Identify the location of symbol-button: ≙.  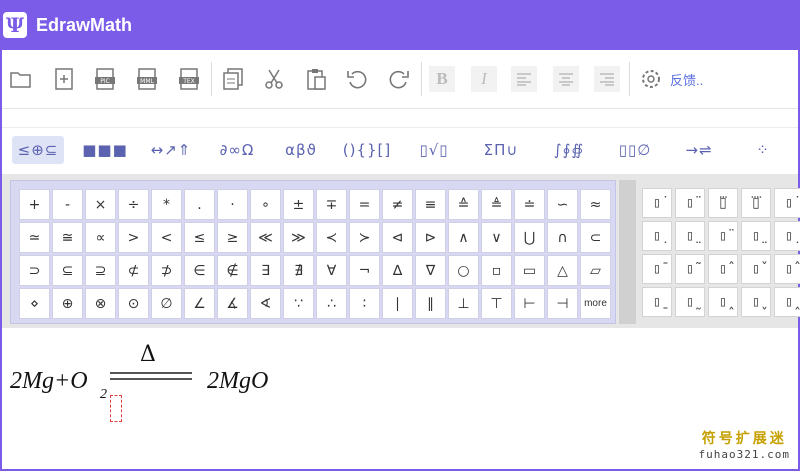
(463, 204).